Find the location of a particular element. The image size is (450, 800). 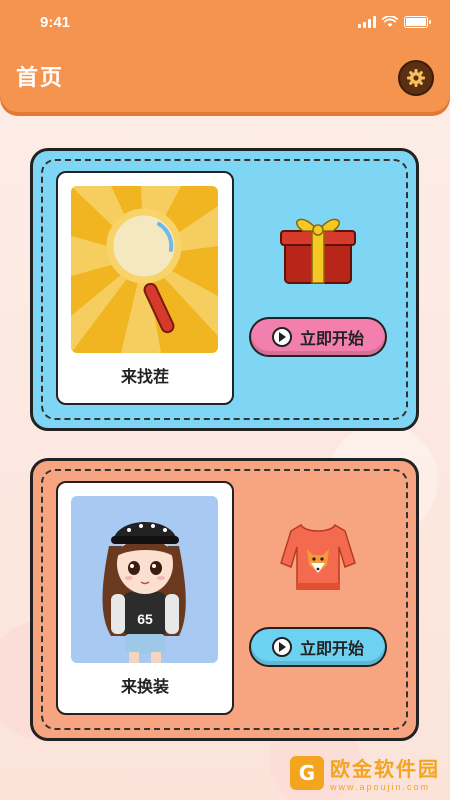

start-button-spot-difference: 立即开始 is located at coordinates (318, 337).